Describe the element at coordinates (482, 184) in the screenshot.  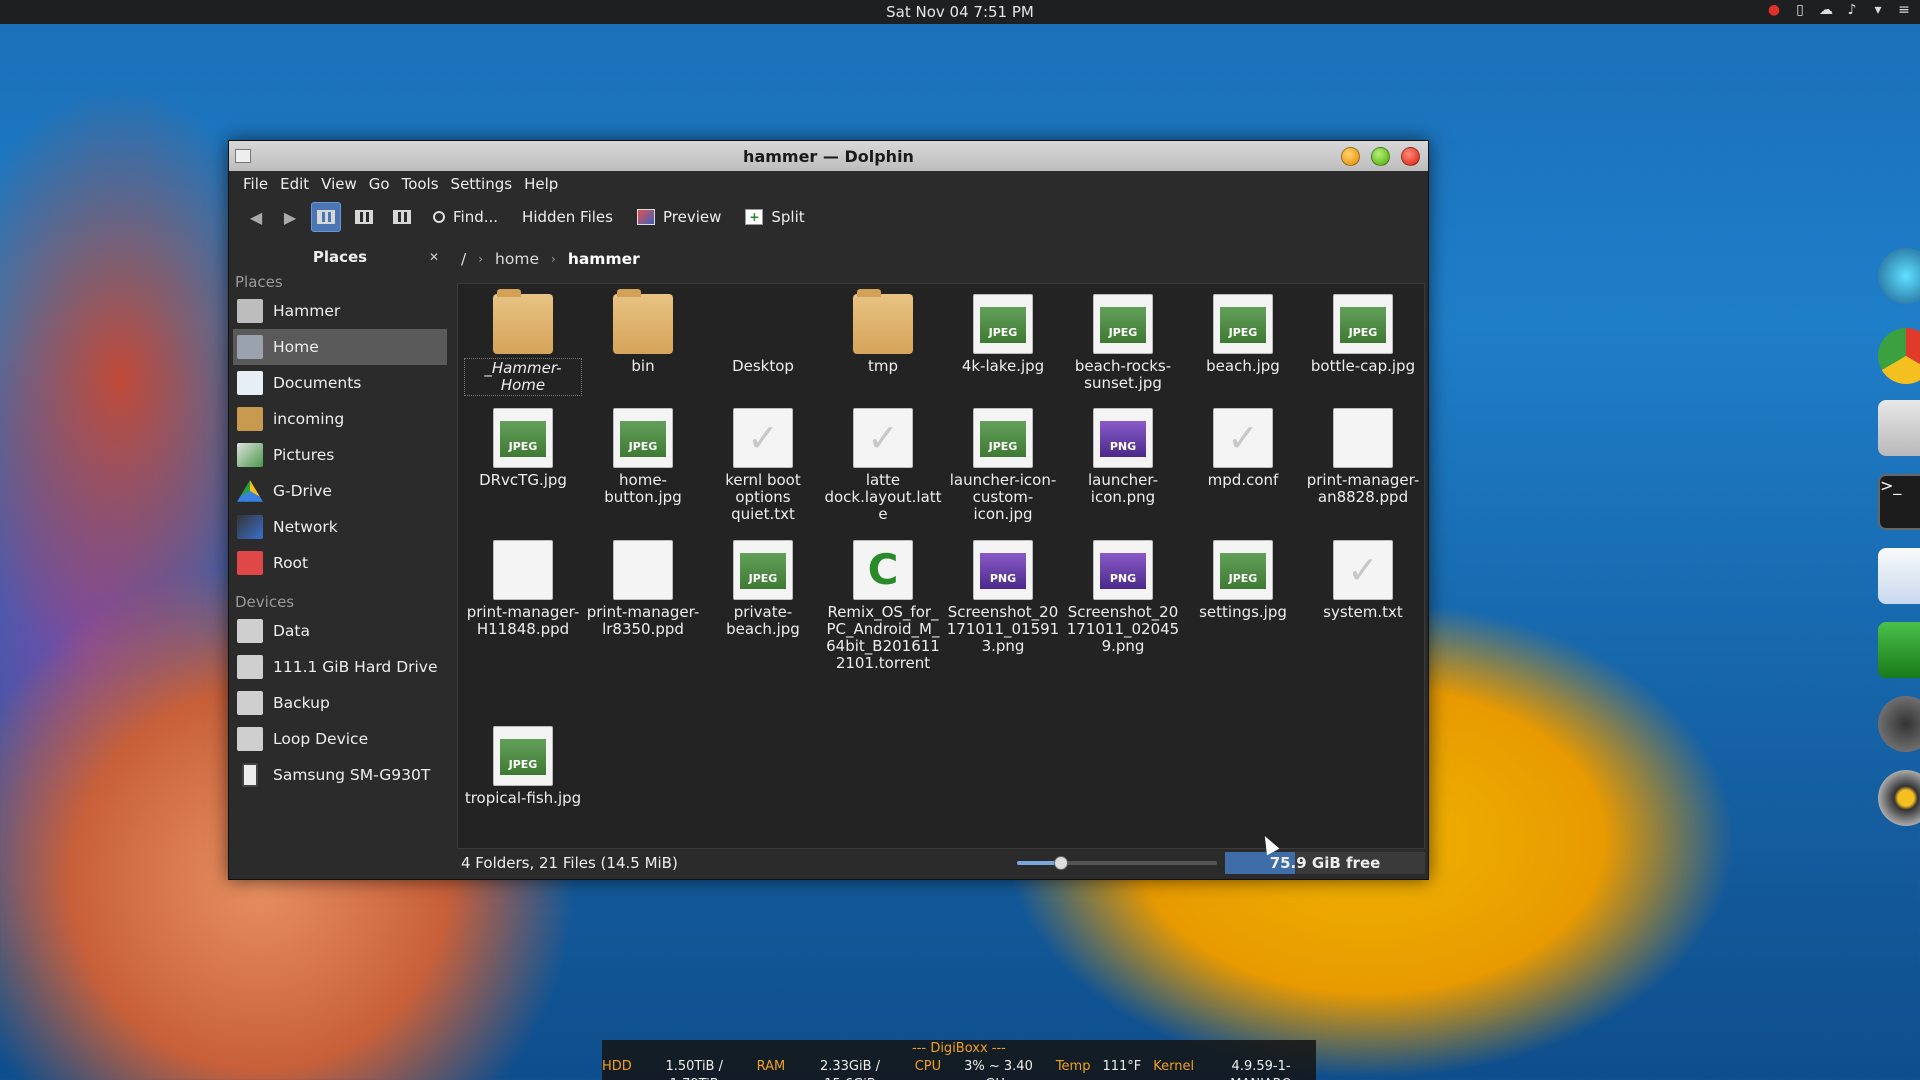
I see `menu-settings: Settings` at that location.